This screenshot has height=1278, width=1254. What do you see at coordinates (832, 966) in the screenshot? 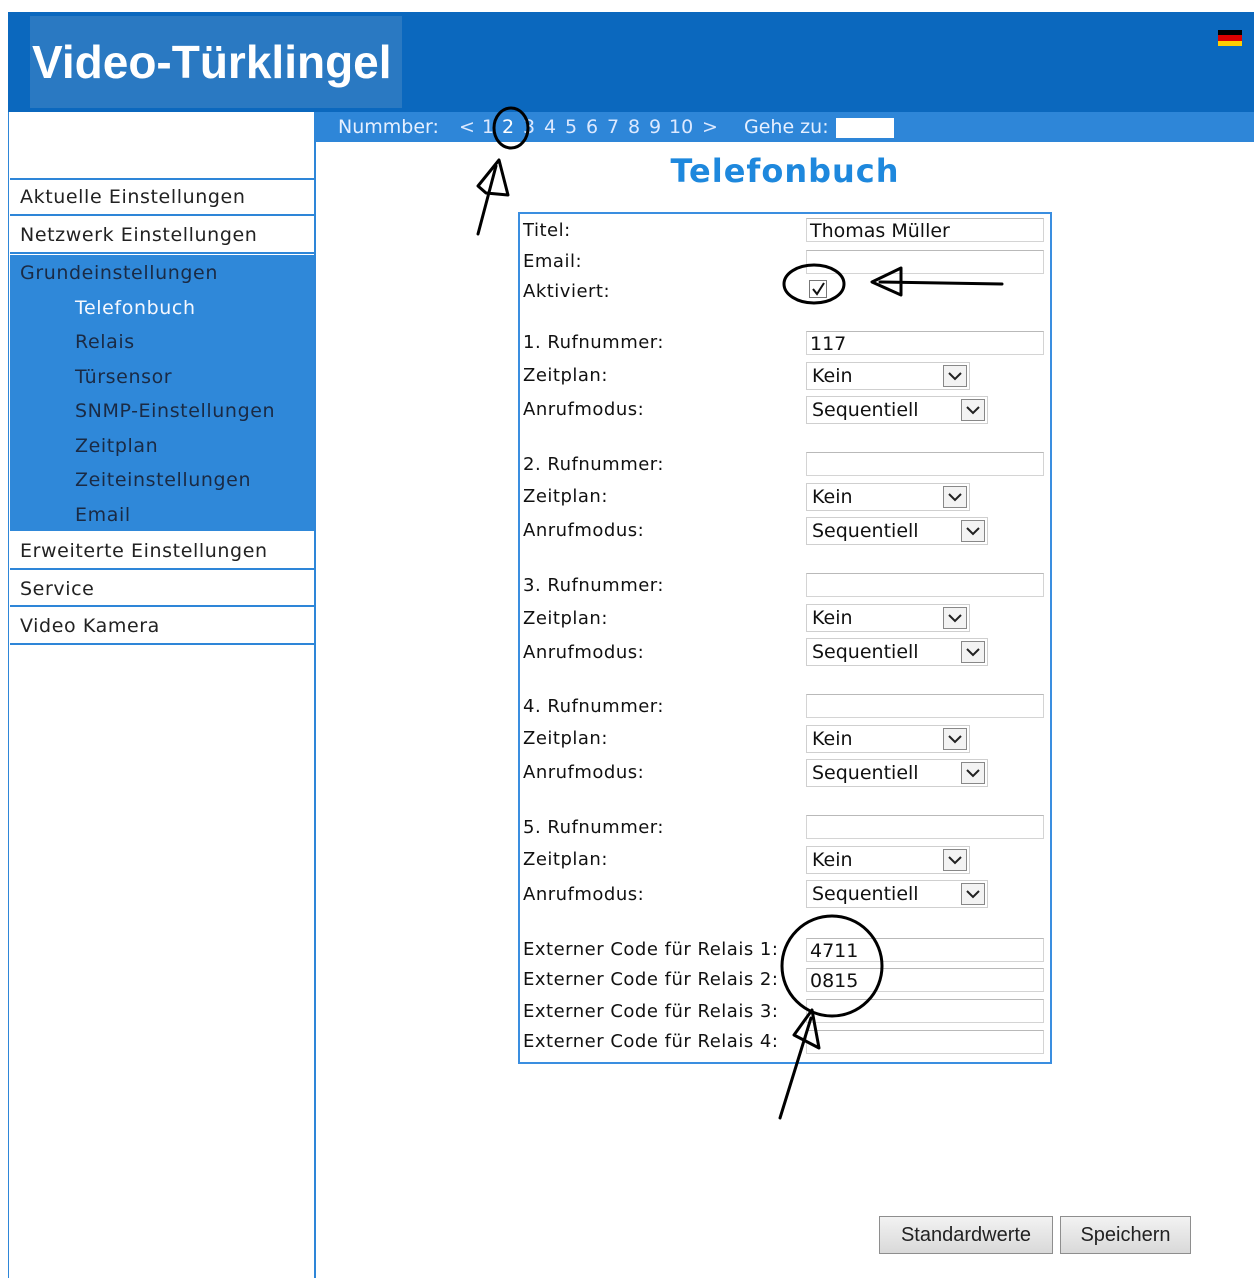
I see `circle-annotation-relais-codes` at bounding box center [832, 966].